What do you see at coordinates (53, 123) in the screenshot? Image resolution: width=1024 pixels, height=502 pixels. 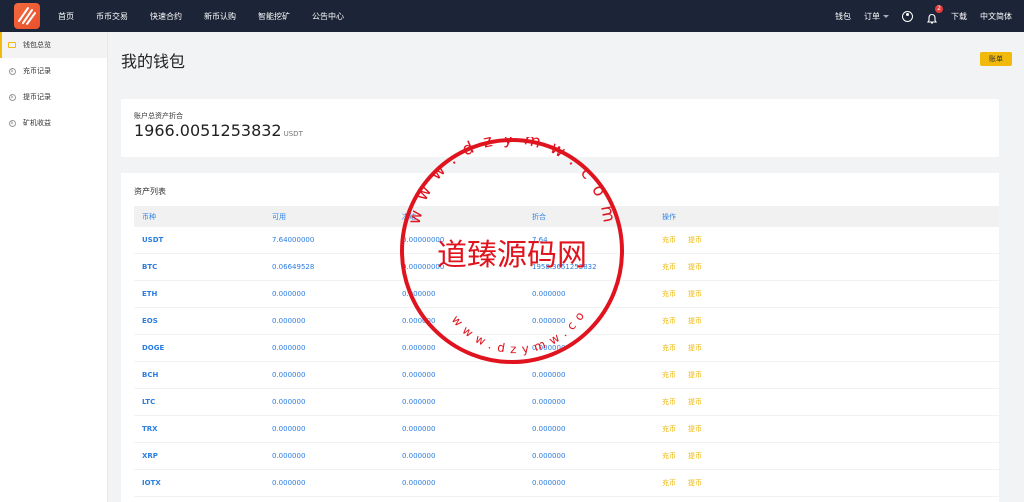 I see `sidebar-item-miner-income: $ 矿机收益` at bounding box center [53, 123].